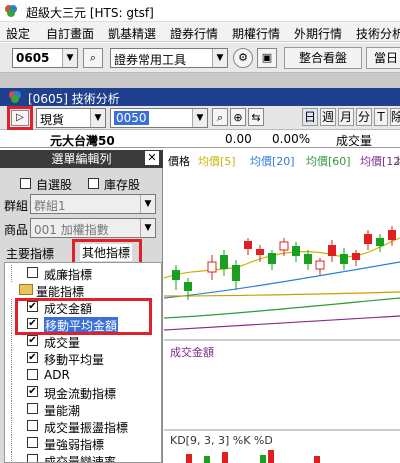 This screenshot has width=400, height=463. Describe the element at coordinates (200, 11) in the screenshot. I see `title-bar: 超級大三元 [HTS: gtsf]` at that location.